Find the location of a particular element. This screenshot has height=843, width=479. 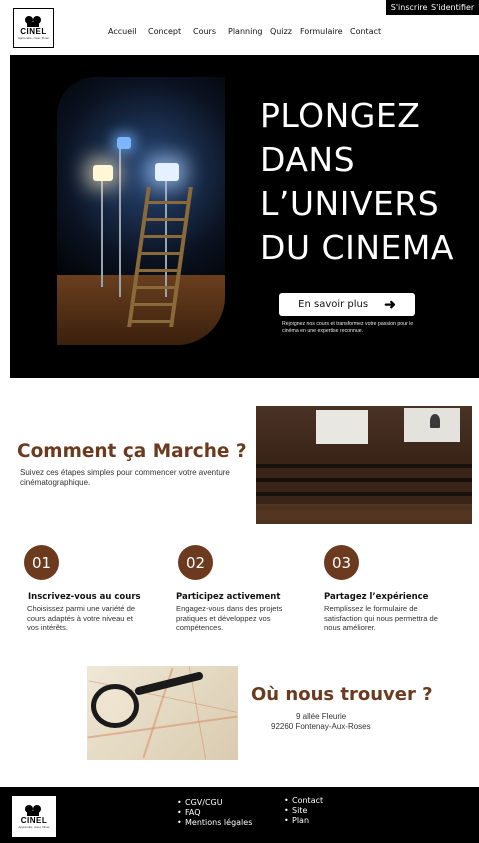

nav-item-concept: Concept is located at coordinates (164, 31).